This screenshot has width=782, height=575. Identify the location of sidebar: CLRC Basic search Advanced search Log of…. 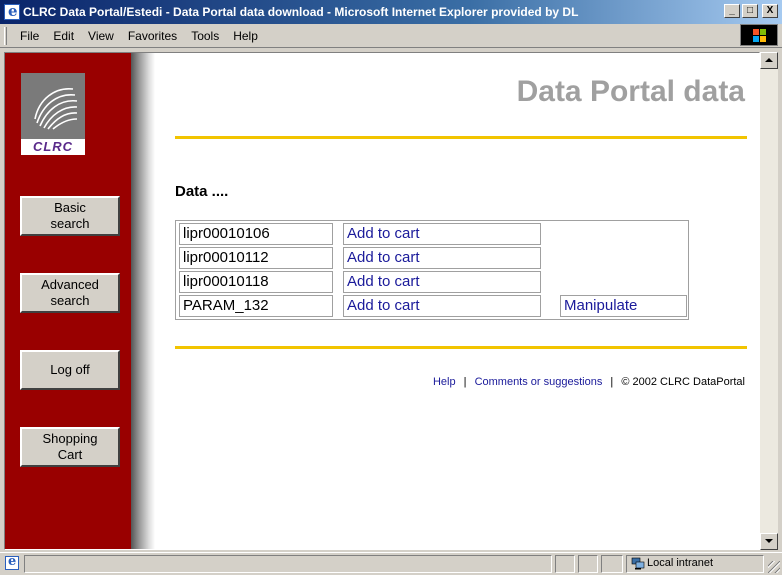
(68, 301).